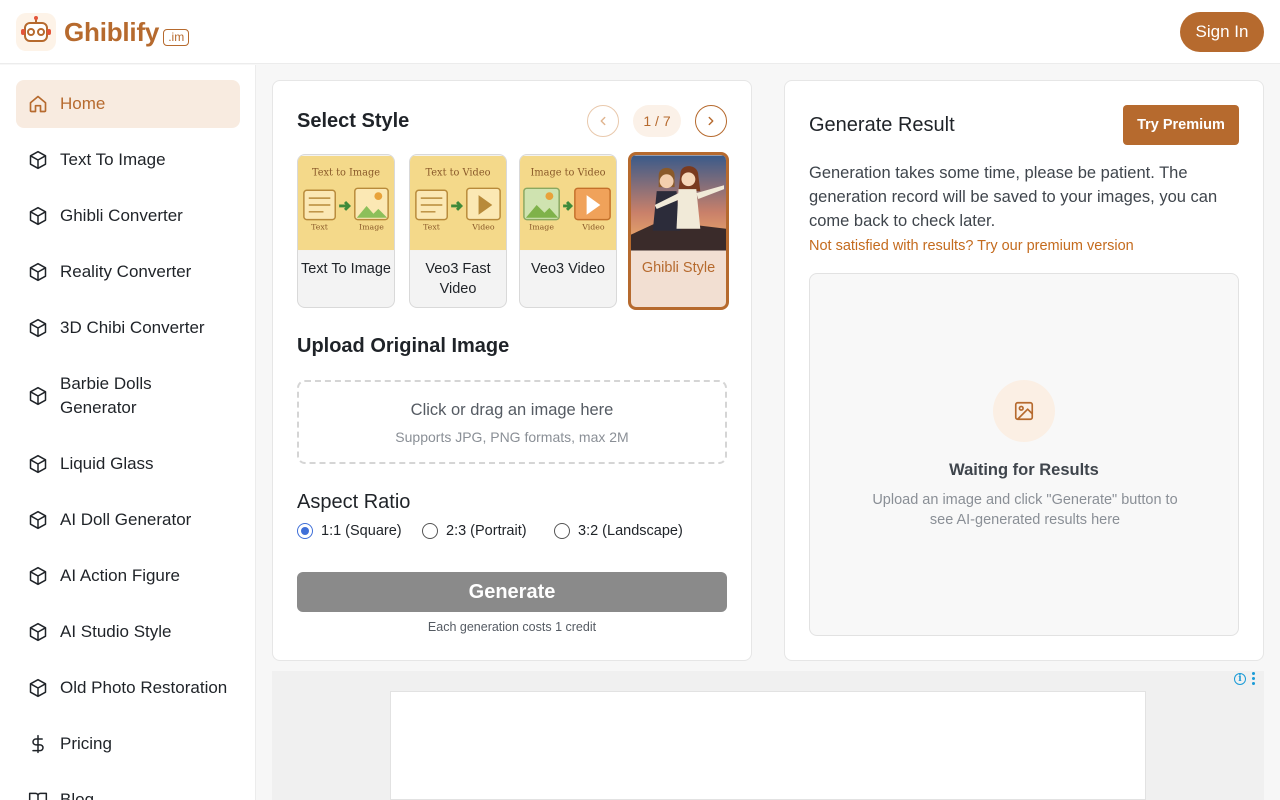  What do you see at coordinates (657, 121) in the screenshot?
I see `page-indicator: 1 / 7` at bounding box center [657, 121].